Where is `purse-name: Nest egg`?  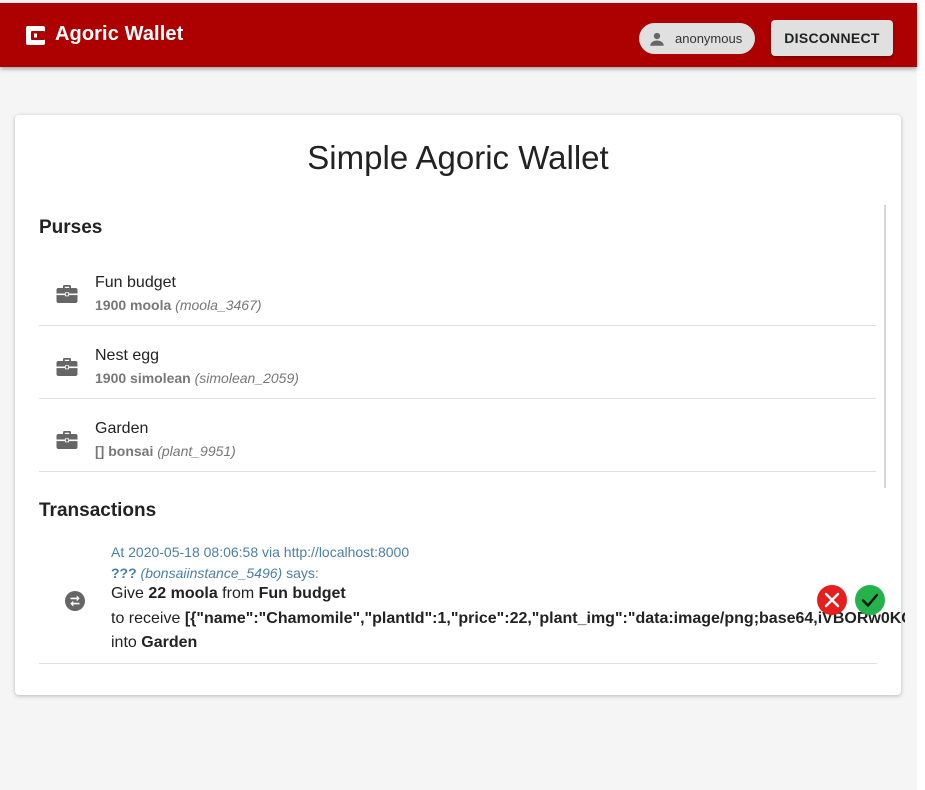 purse-name: Nest egg is located at coordinates (127, 355).